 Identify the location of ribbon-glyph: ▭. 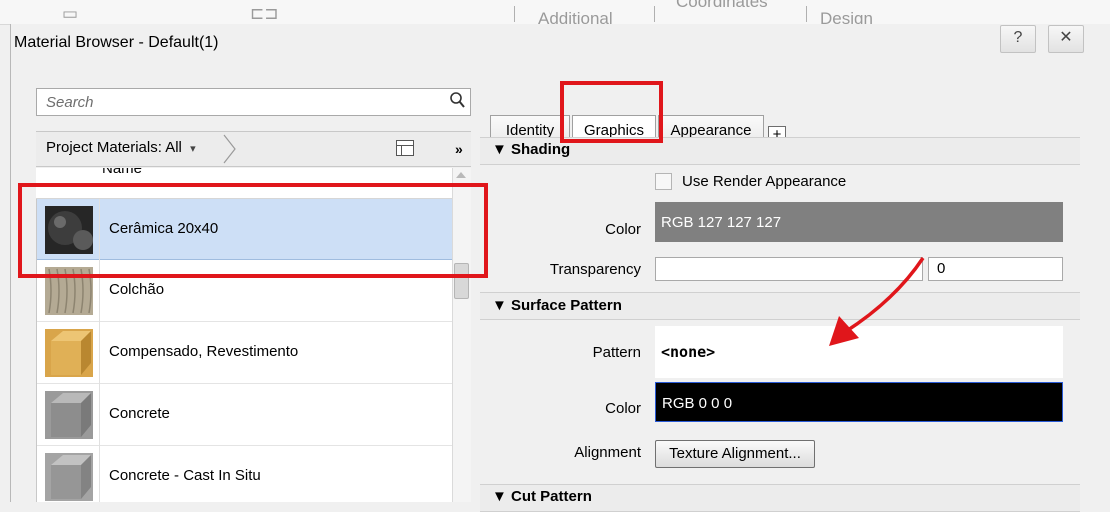
(70, 13).